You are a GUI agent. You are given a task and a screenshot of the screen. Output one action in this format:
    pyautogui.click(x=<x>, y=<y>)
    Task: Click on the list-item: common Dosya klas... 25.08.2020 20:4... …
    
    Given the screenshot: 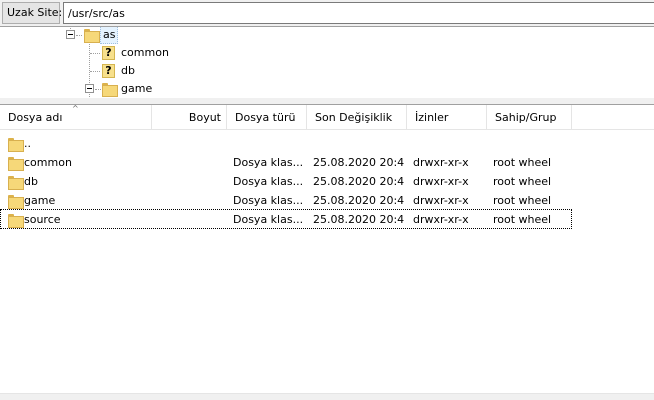 What is the action you would take?
    pyautogui.click(x=286, y=162)
    